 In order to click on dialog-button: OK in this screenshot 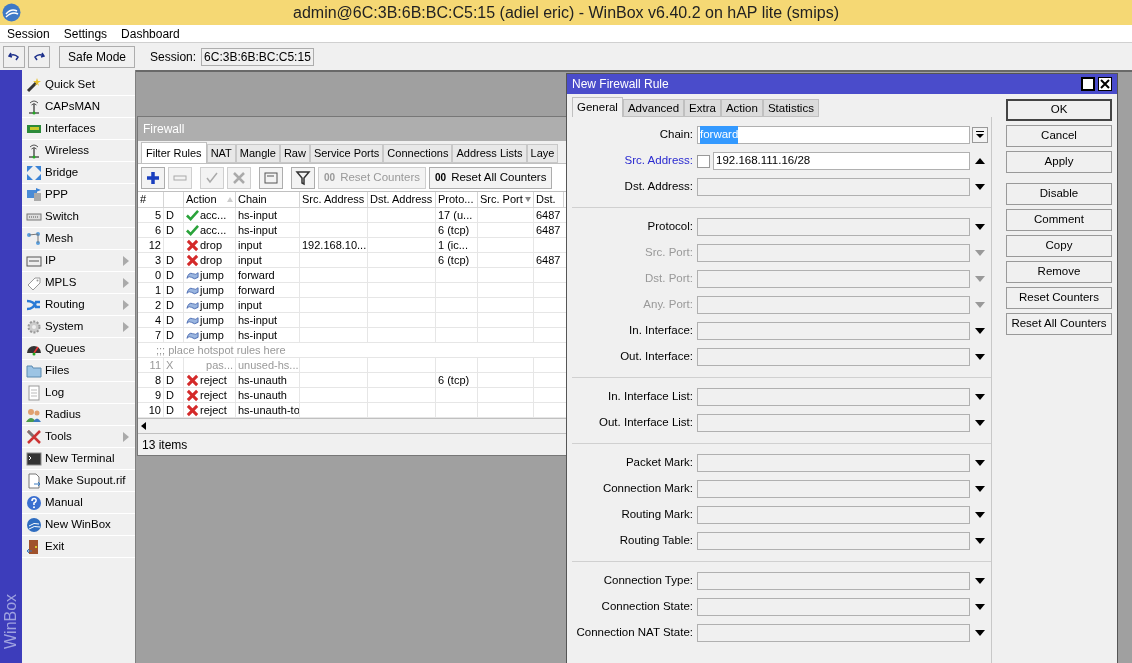, I will do `click(1059, 110)`.